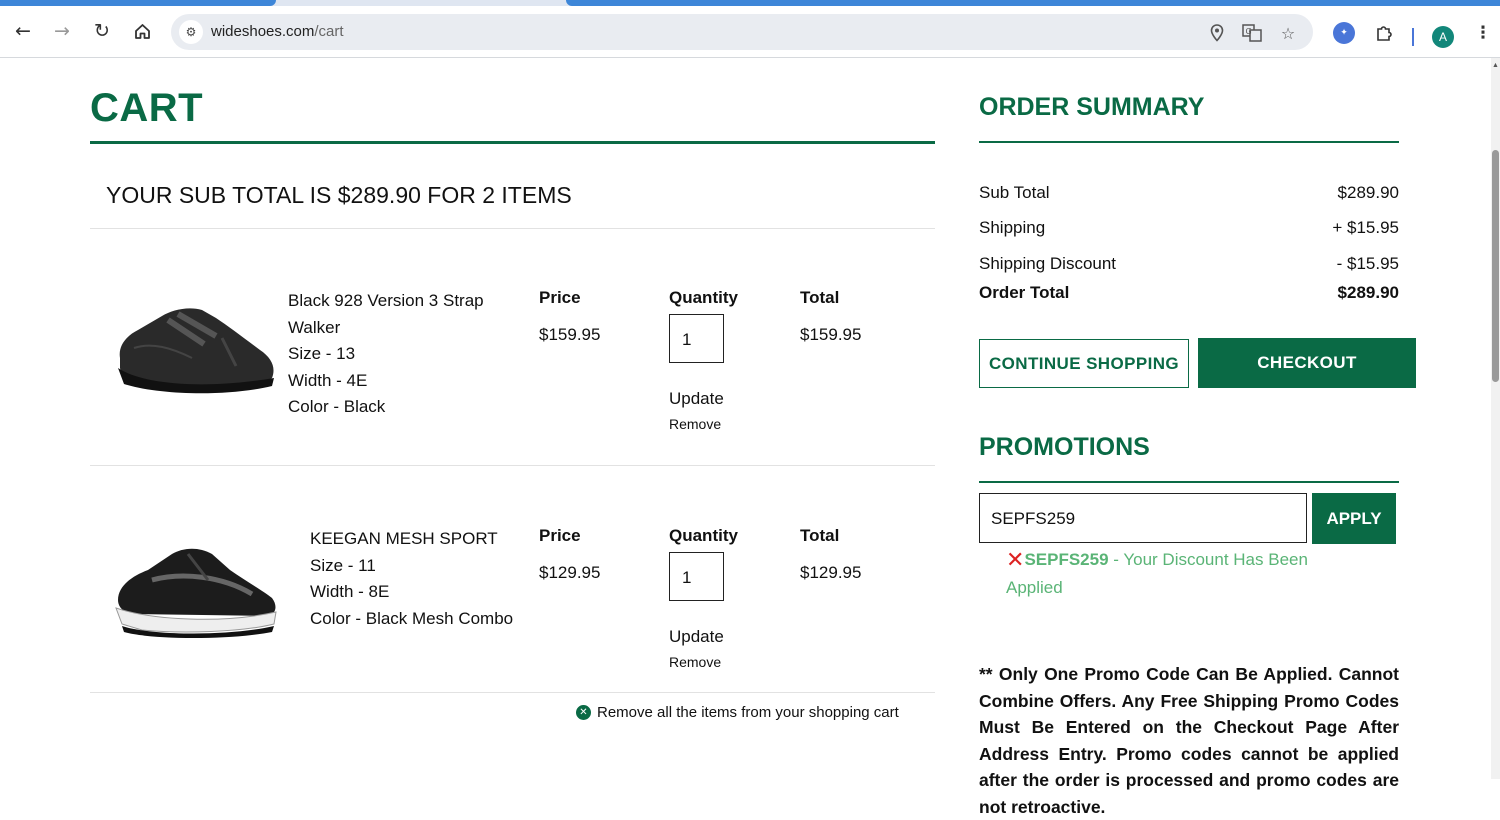 The height and width of the screenshot is (820, 1500). Describe the element at coordinates (831, 334) in the screenshot. I see `item-total: $159.95` at that location.